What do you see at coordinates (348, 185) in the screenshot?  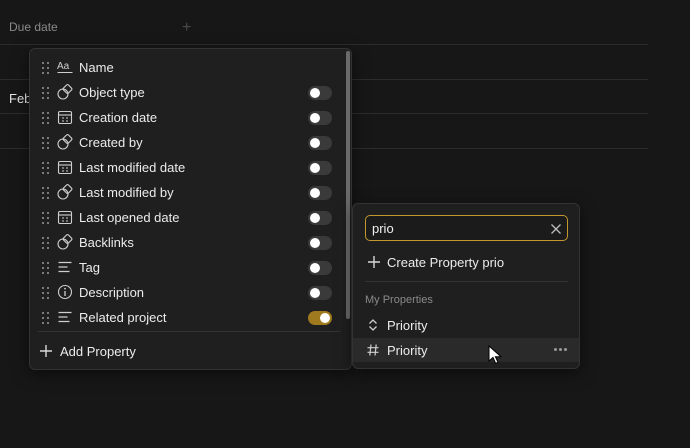 I see `scrollbar` at bounding box center [348, 185].